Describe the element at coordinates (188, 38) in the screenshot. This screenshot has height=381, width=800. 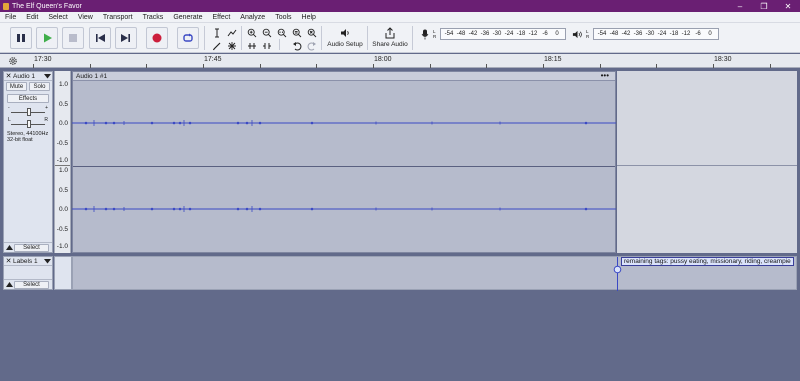
I see `loop-button` at that location.